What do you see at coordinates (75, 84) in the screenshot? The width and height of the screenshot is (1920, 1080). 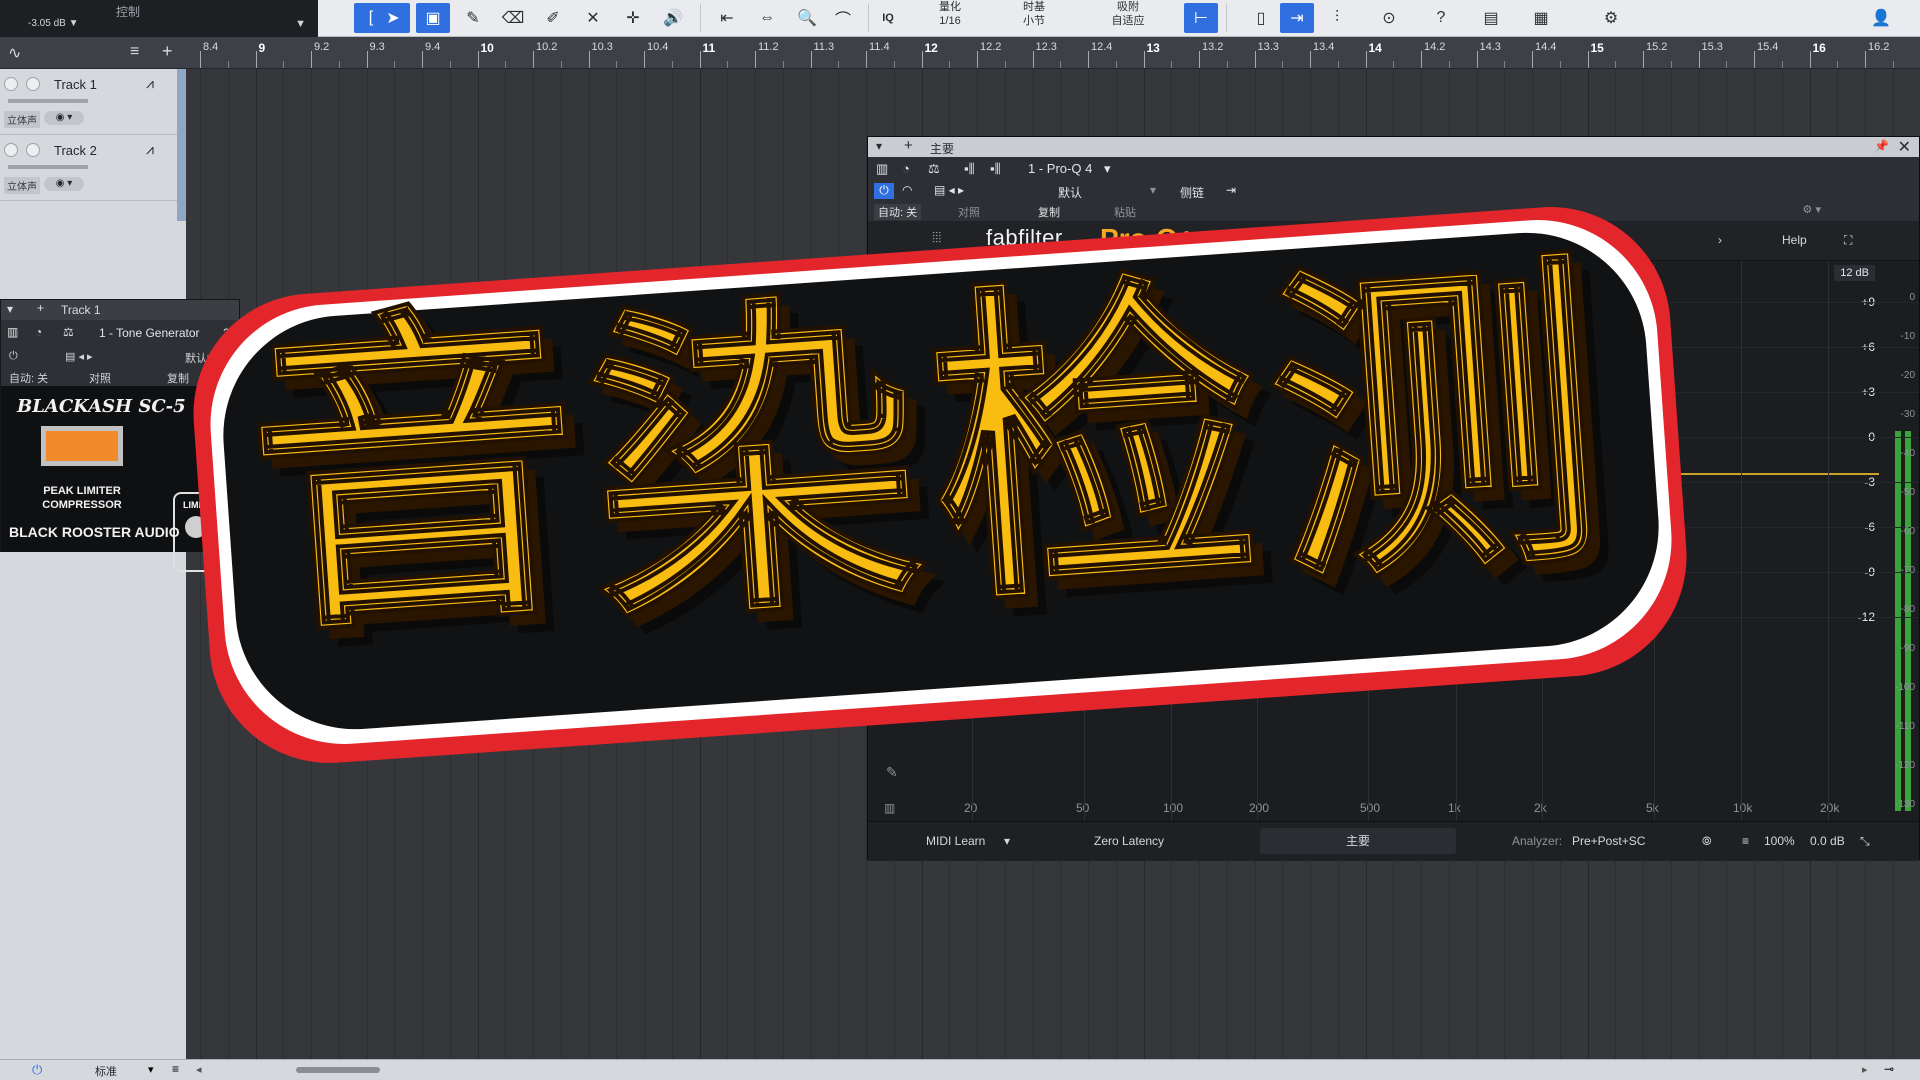 I see `track-name: Track 1` at bounding box center [75, 84].